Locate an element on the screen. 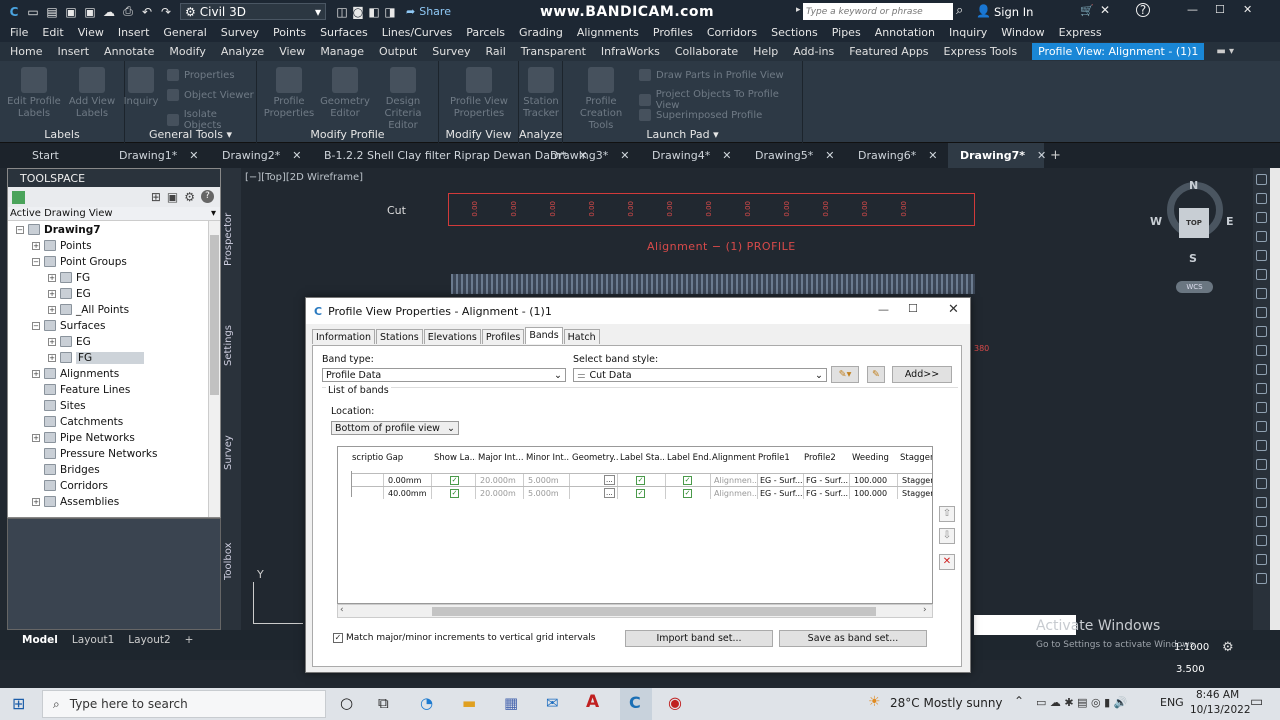 Image resolution: width=1280 pixels, height=720 pixels. grid-header-0: scription is located at coordinates (368, 458).